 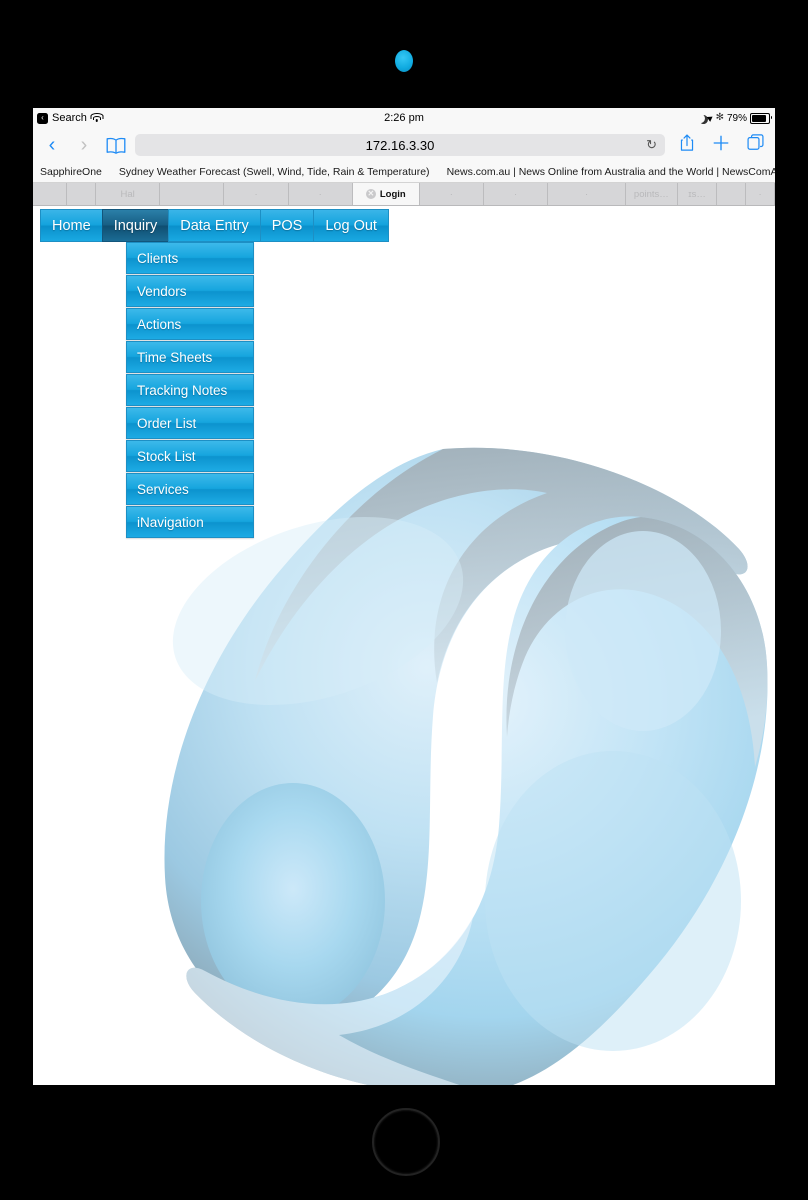 I want to click on nav-item-log-out: Log Out, so click(x=351, y=225).